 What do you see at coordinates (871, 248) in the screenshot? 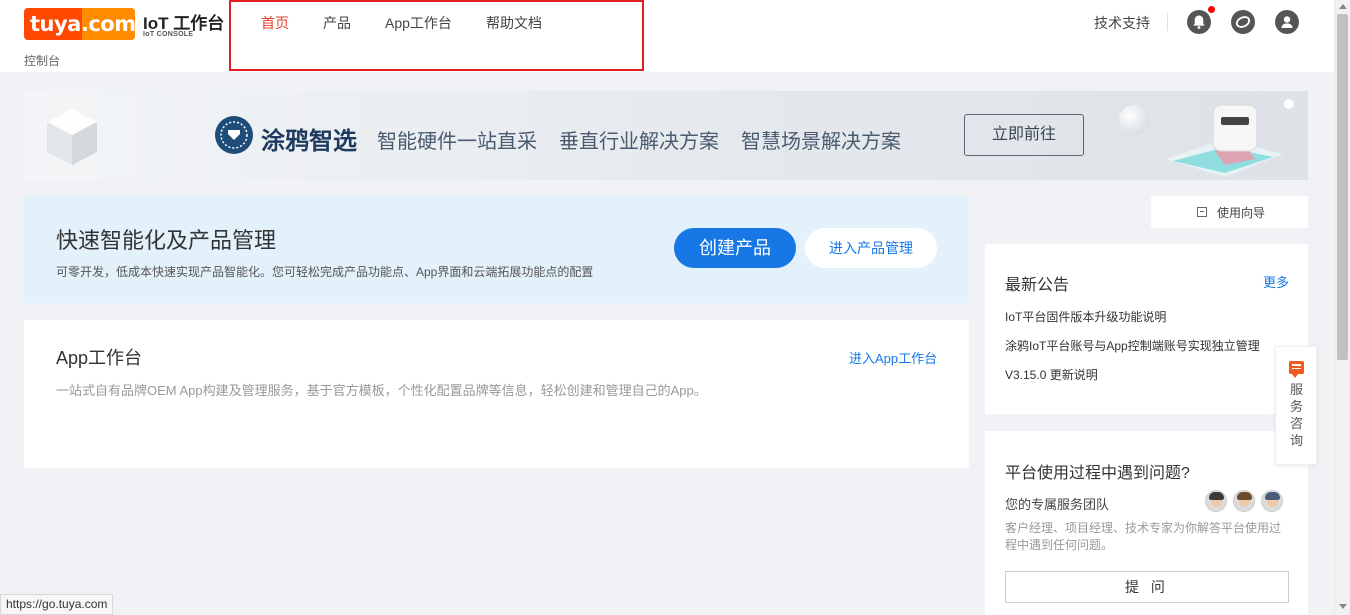
I see `product-management-button: 进入产品管理` at bounding box center [871, 248].